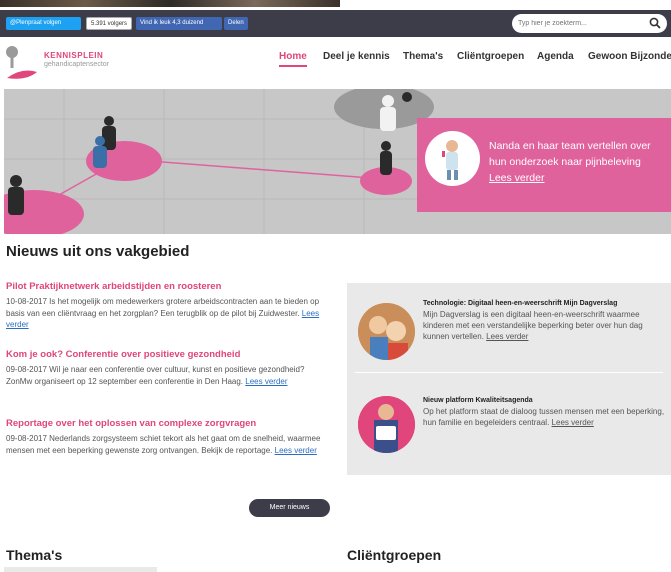 Image resolution: width=671 pixels, height=572 pixels. Describe the element at coordinates (544, 401) in the screenshot. I see `featured-title: Nieuw platform Kwaliteitsagenda` at that location.